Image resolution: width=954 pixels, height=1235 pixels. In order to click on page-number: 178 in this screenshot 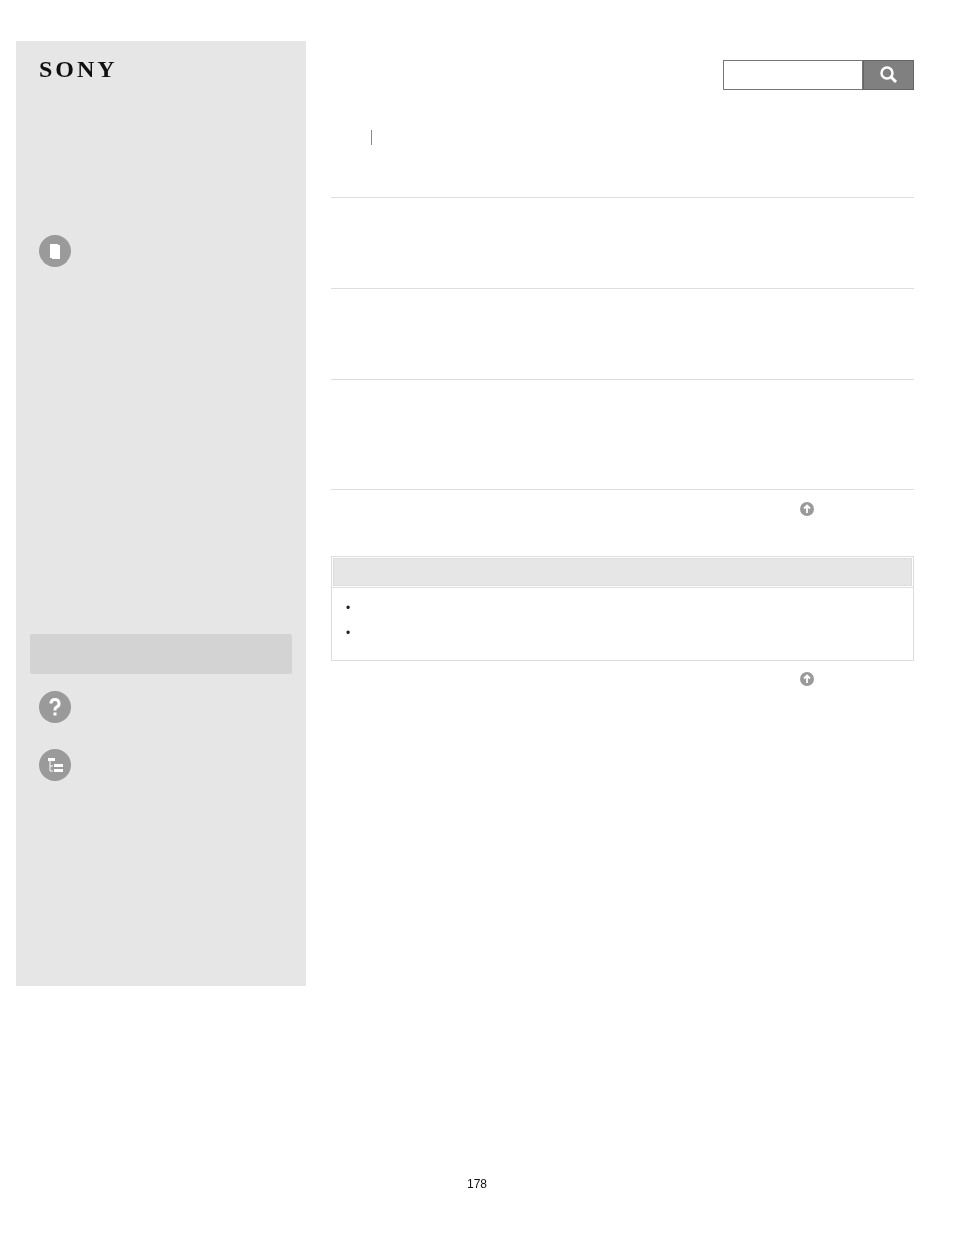, I will do `click(477, 1184)`.